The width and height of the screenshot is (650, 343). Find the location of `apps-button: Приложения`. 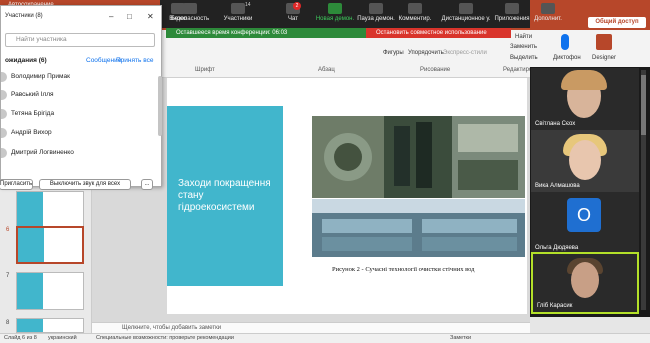

apps-button: Приложения is located at coordinates (512, 12).